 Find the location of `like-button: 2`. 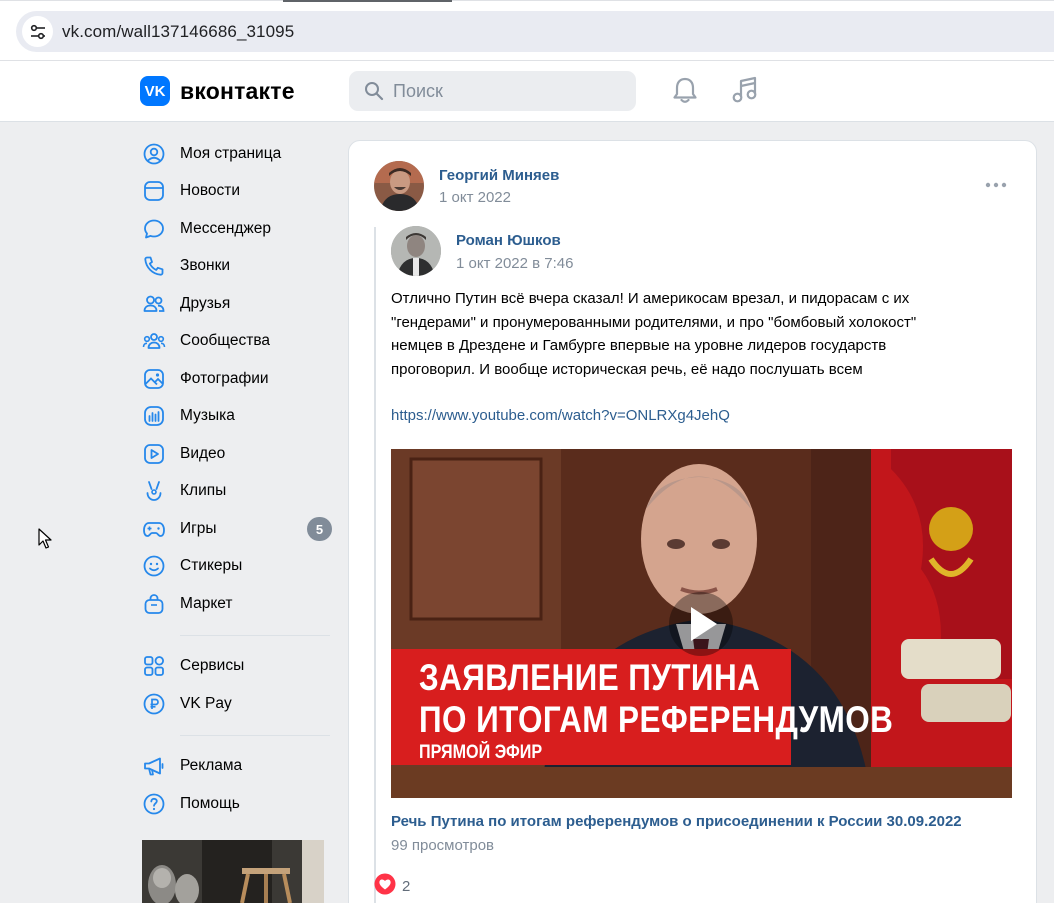

like-button: 2 is located at coordinates (392, 886).